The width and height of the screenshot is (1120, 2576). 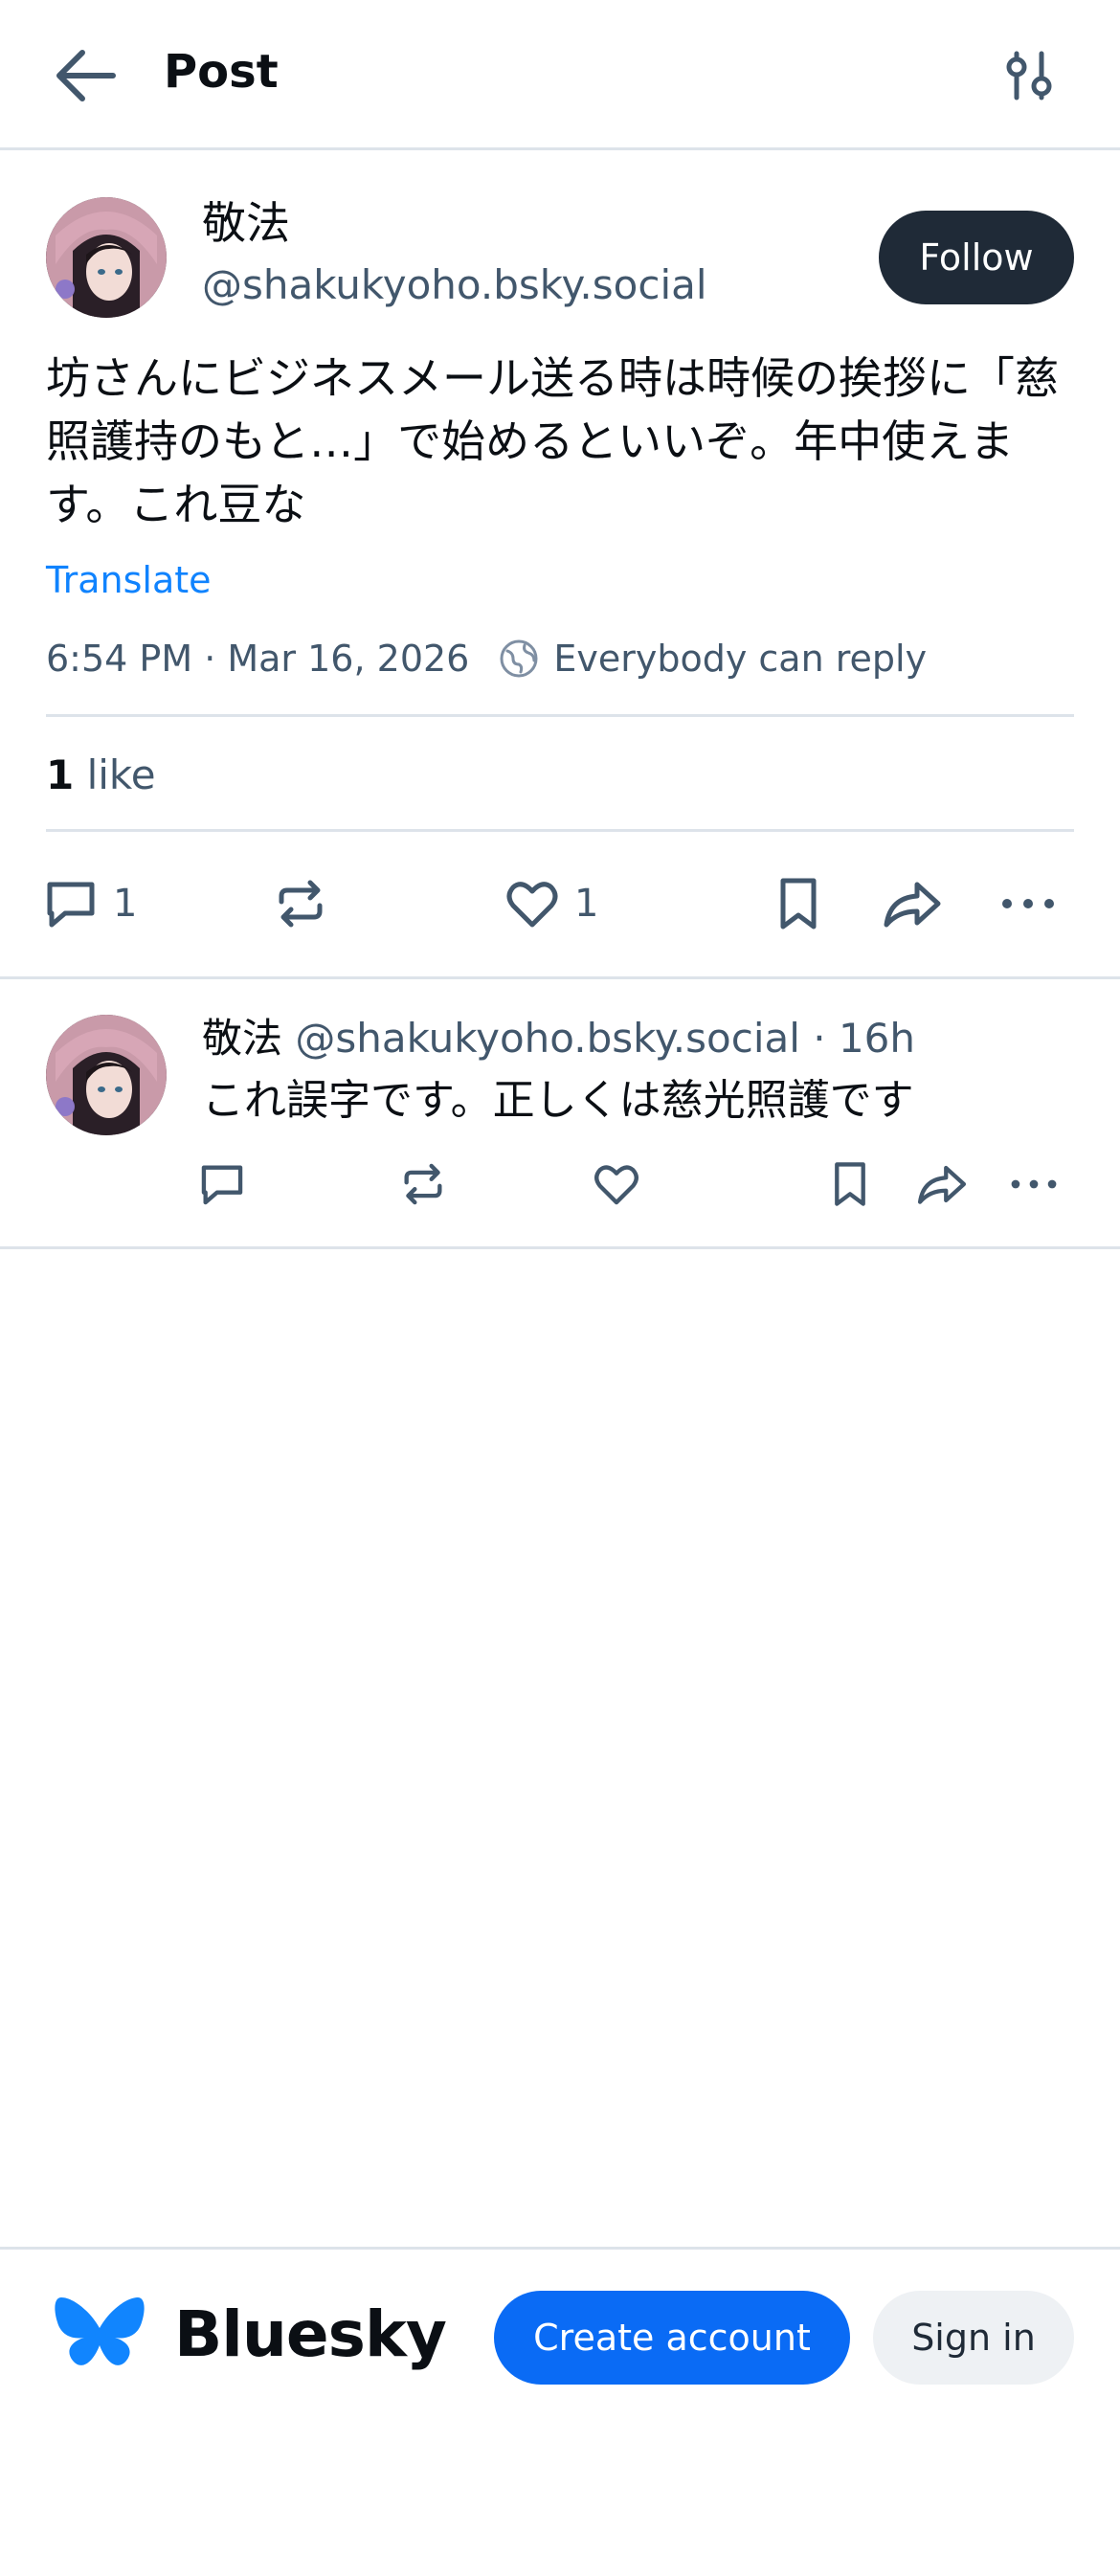 I want to click on create-account-button: Create account, so click(x=672, y=2338).